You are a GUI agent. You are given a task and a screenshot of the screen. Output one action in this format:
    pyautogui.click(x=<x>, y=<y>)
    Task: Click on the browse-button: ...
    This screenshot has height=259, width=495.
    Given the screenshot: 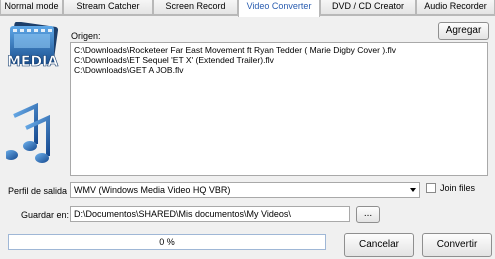 What is the action you would take?
    pyautogui.click(x=368, y=214)
    